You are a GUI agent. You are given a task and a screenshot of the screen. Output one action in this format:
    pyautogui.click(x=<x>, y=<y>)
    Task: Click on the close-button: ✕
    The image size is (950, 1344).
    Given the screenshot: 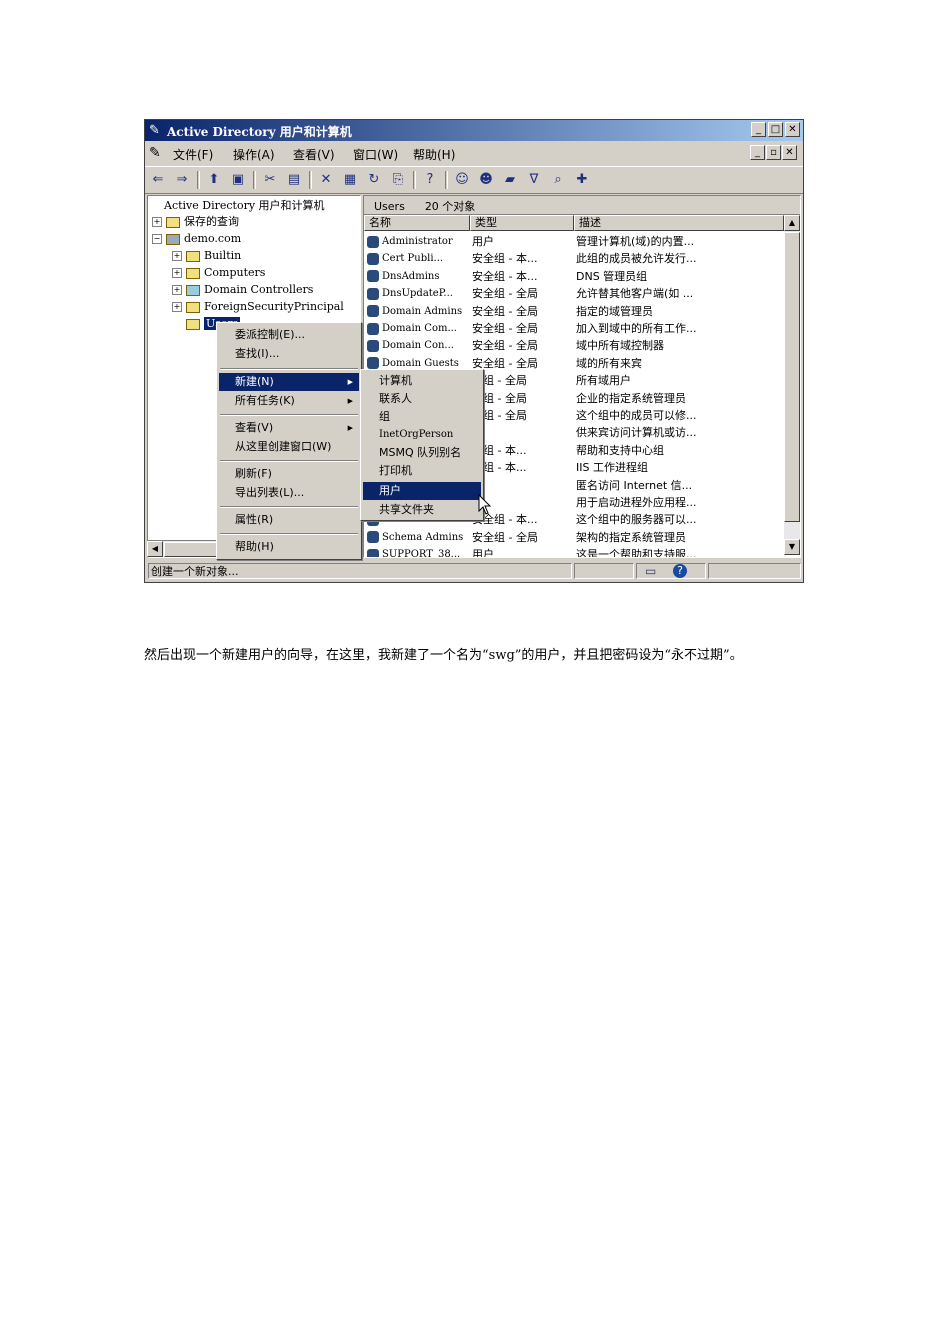 What is the action you would take?
    pyautogui.click(x=792, y=129)
    